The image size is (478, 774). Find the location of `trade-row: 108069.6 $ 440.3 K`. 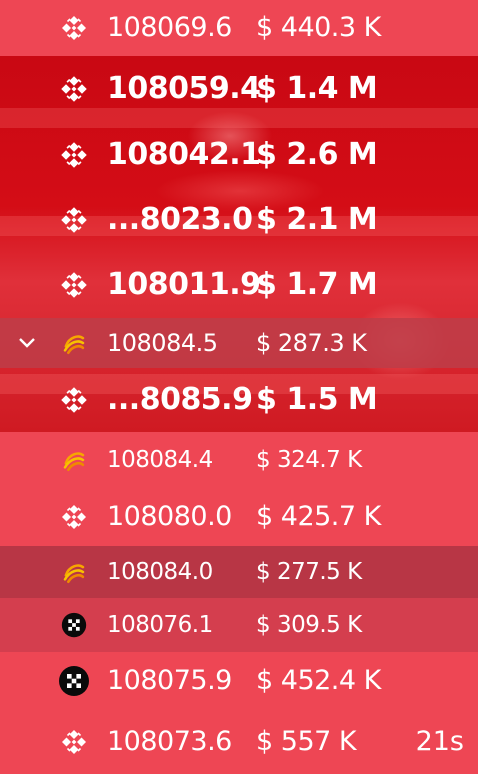

trade-row: 108069.6 $ 440.3 K is located at coordinates (239, 28).